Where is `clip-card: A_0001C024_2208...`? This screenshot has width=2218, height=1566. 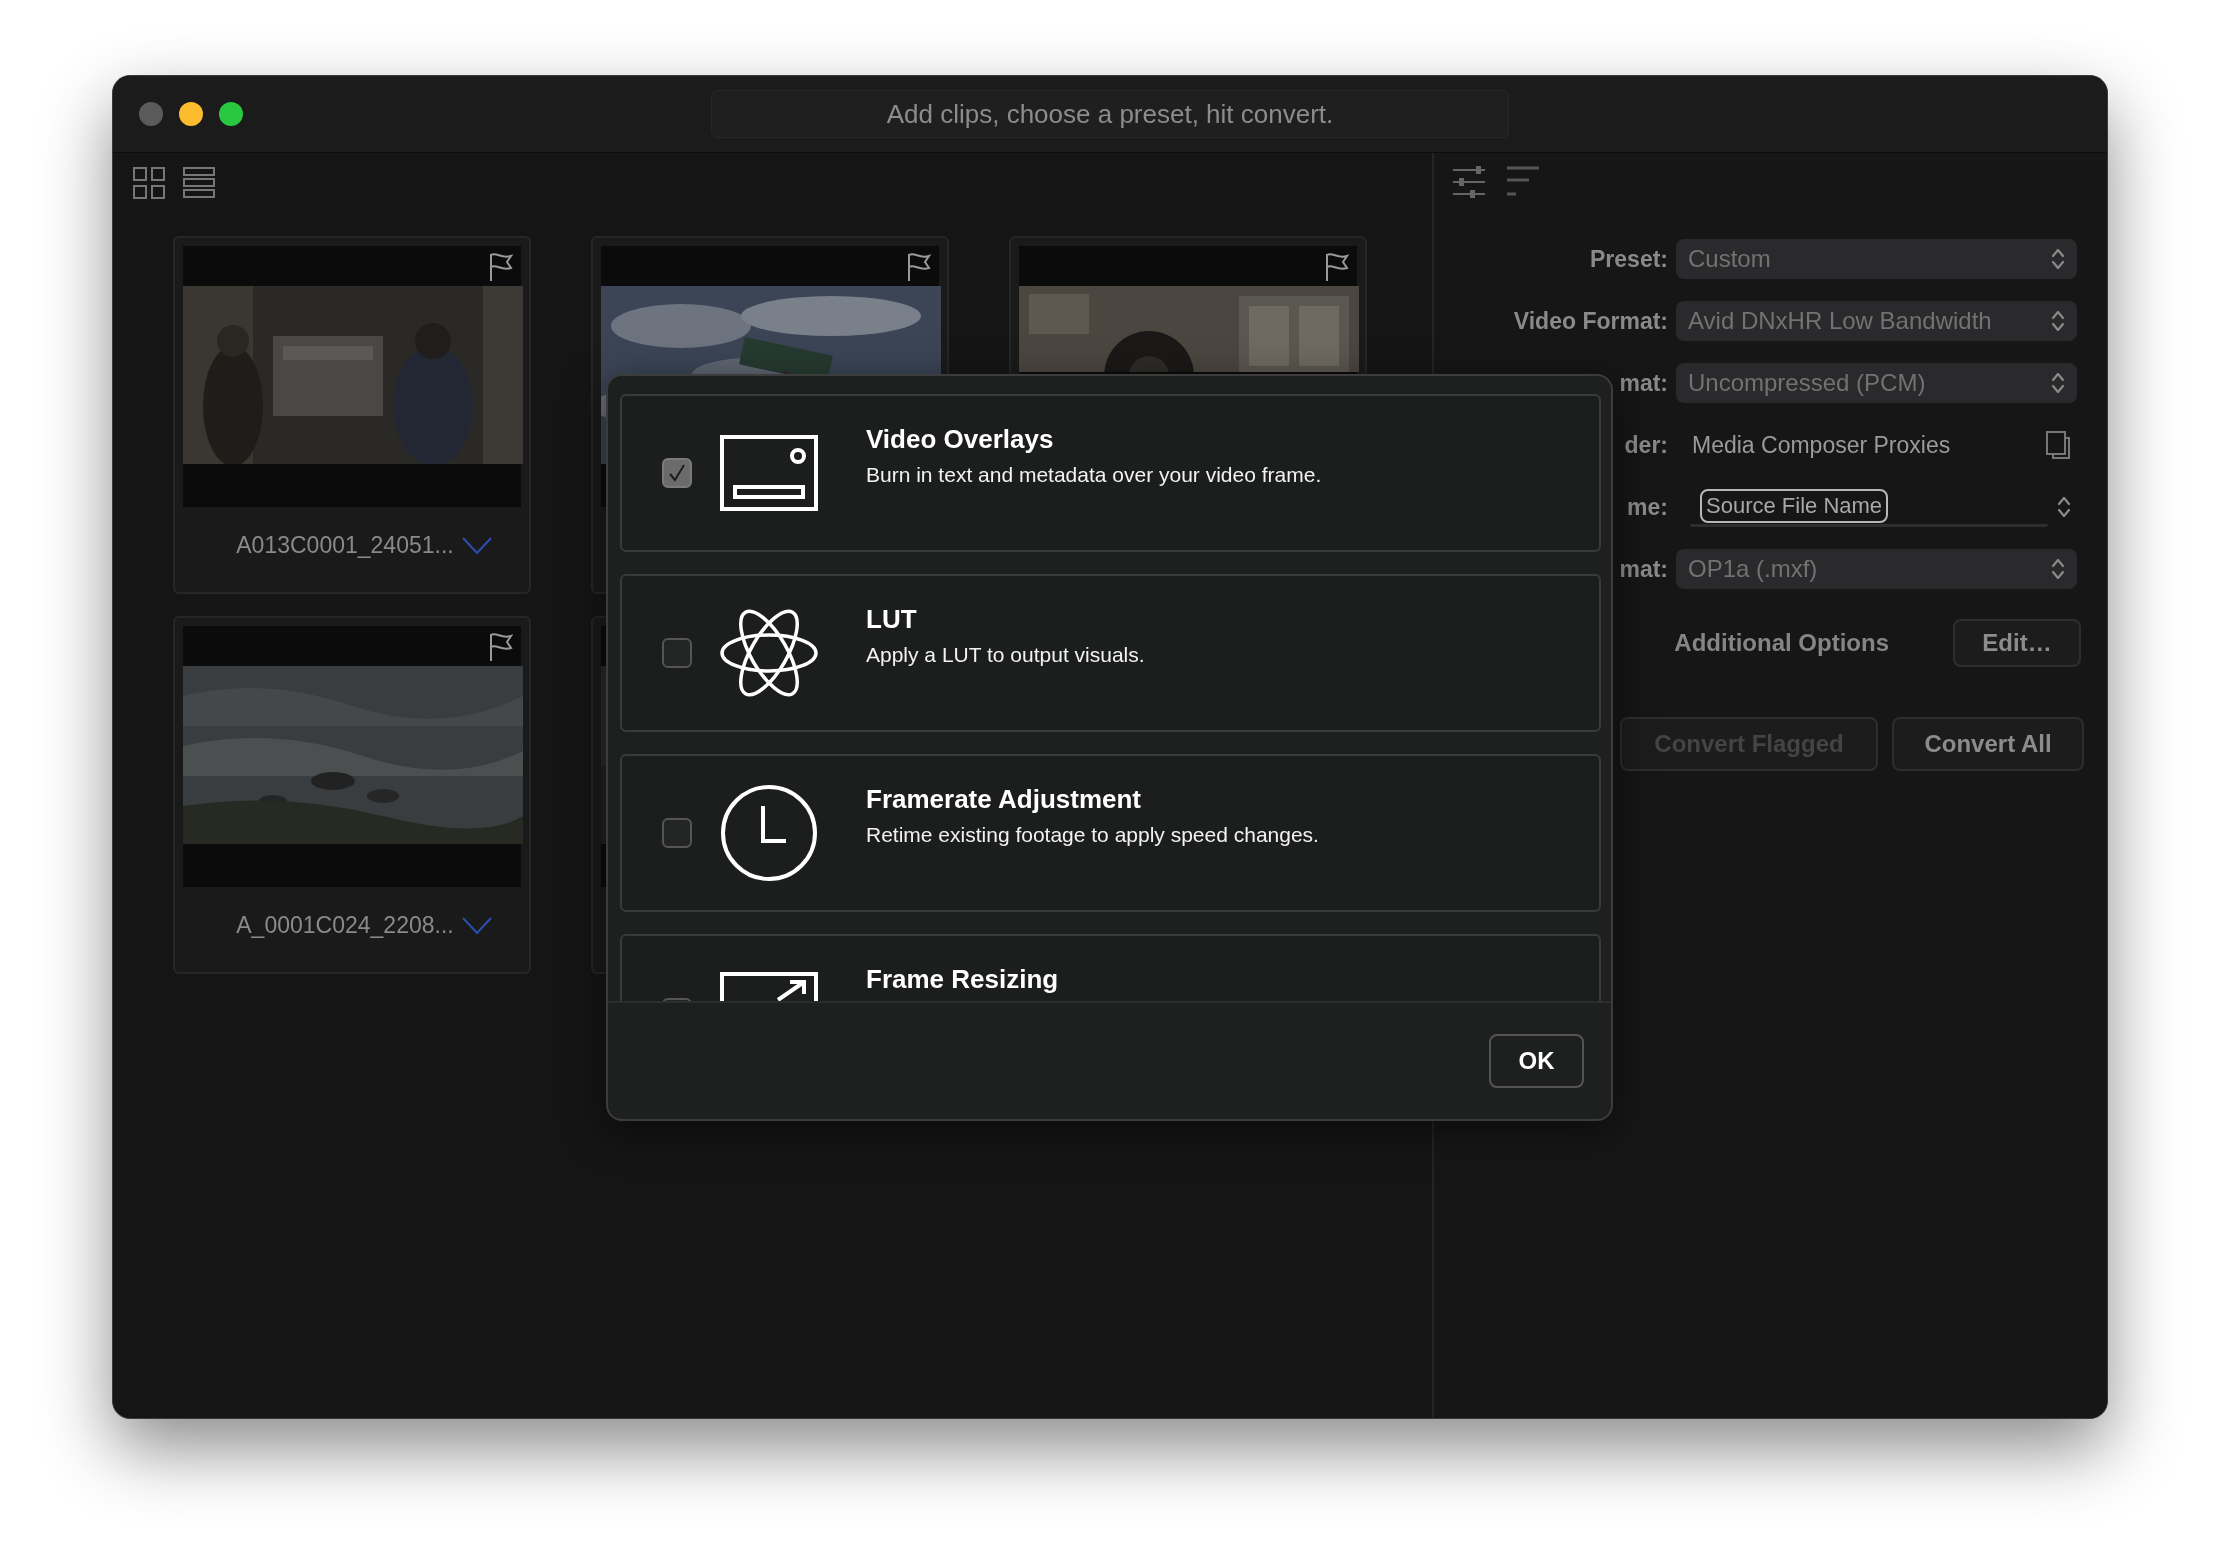
clip-card: A_0001C024_2208... is located at coordinates (352, 795).